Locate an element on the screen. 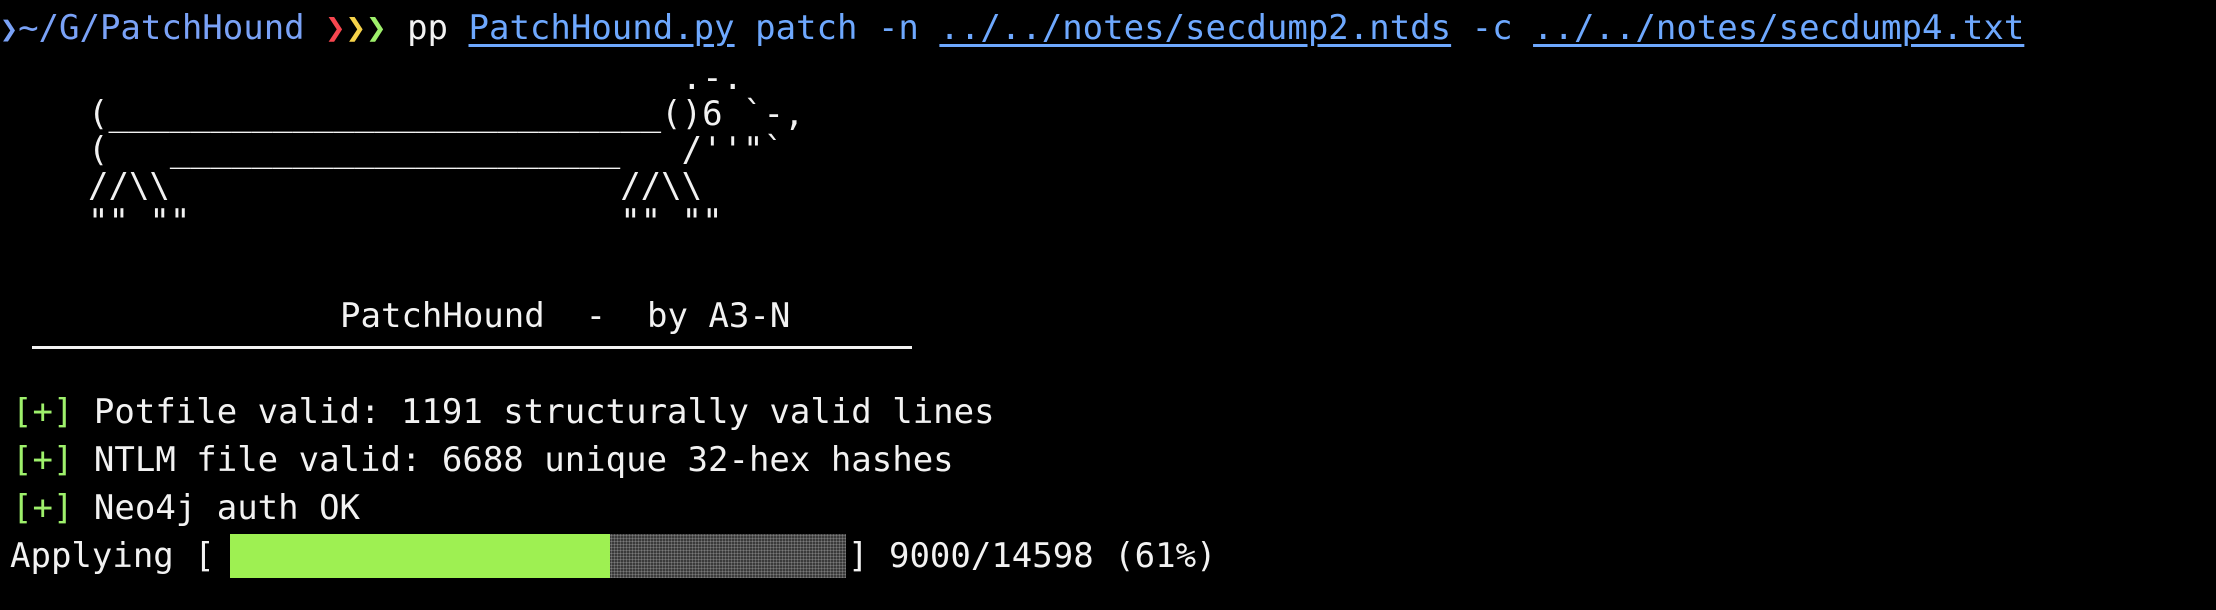 This screenshot has height=610, width=2216. ntds-path-link: ../../notes/secdump2.ntds is located at coordinates (1195, 28).